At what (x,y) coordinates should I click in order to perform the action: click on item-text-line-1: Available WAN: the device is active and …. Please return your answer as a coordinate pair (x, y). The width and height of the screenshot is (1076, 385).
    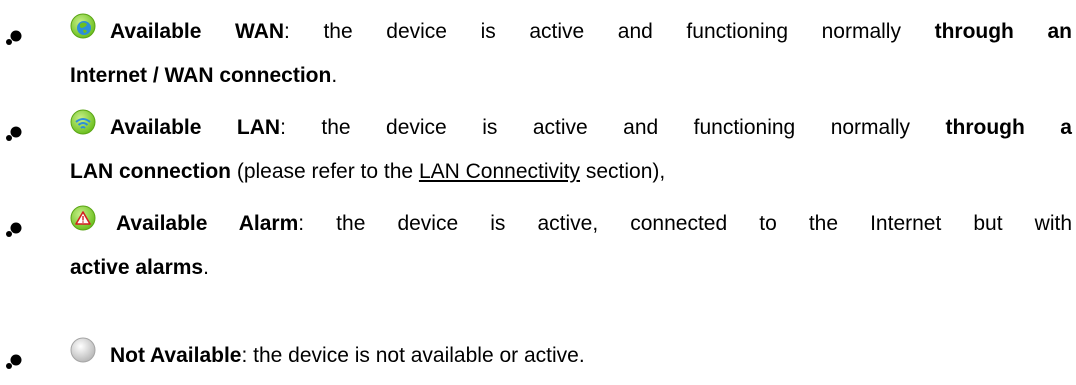
    Looking at the image, I should click on (591, 32).